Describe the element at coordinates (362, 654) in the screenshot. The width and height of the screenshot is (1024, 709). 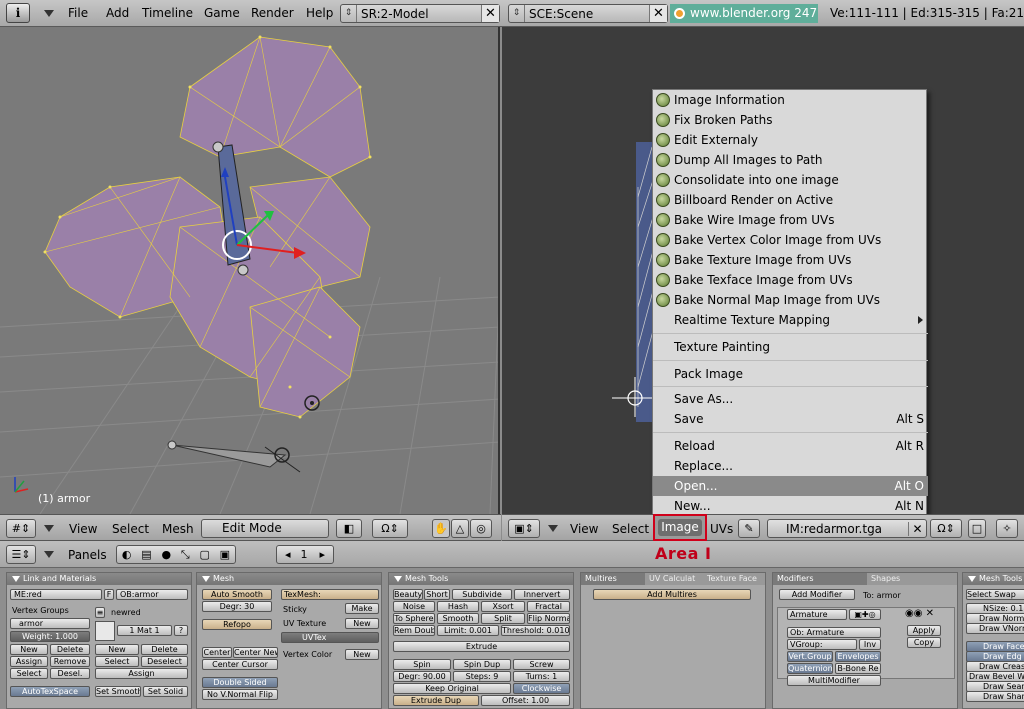
I see `vertex-color-new-button: New` at that location.